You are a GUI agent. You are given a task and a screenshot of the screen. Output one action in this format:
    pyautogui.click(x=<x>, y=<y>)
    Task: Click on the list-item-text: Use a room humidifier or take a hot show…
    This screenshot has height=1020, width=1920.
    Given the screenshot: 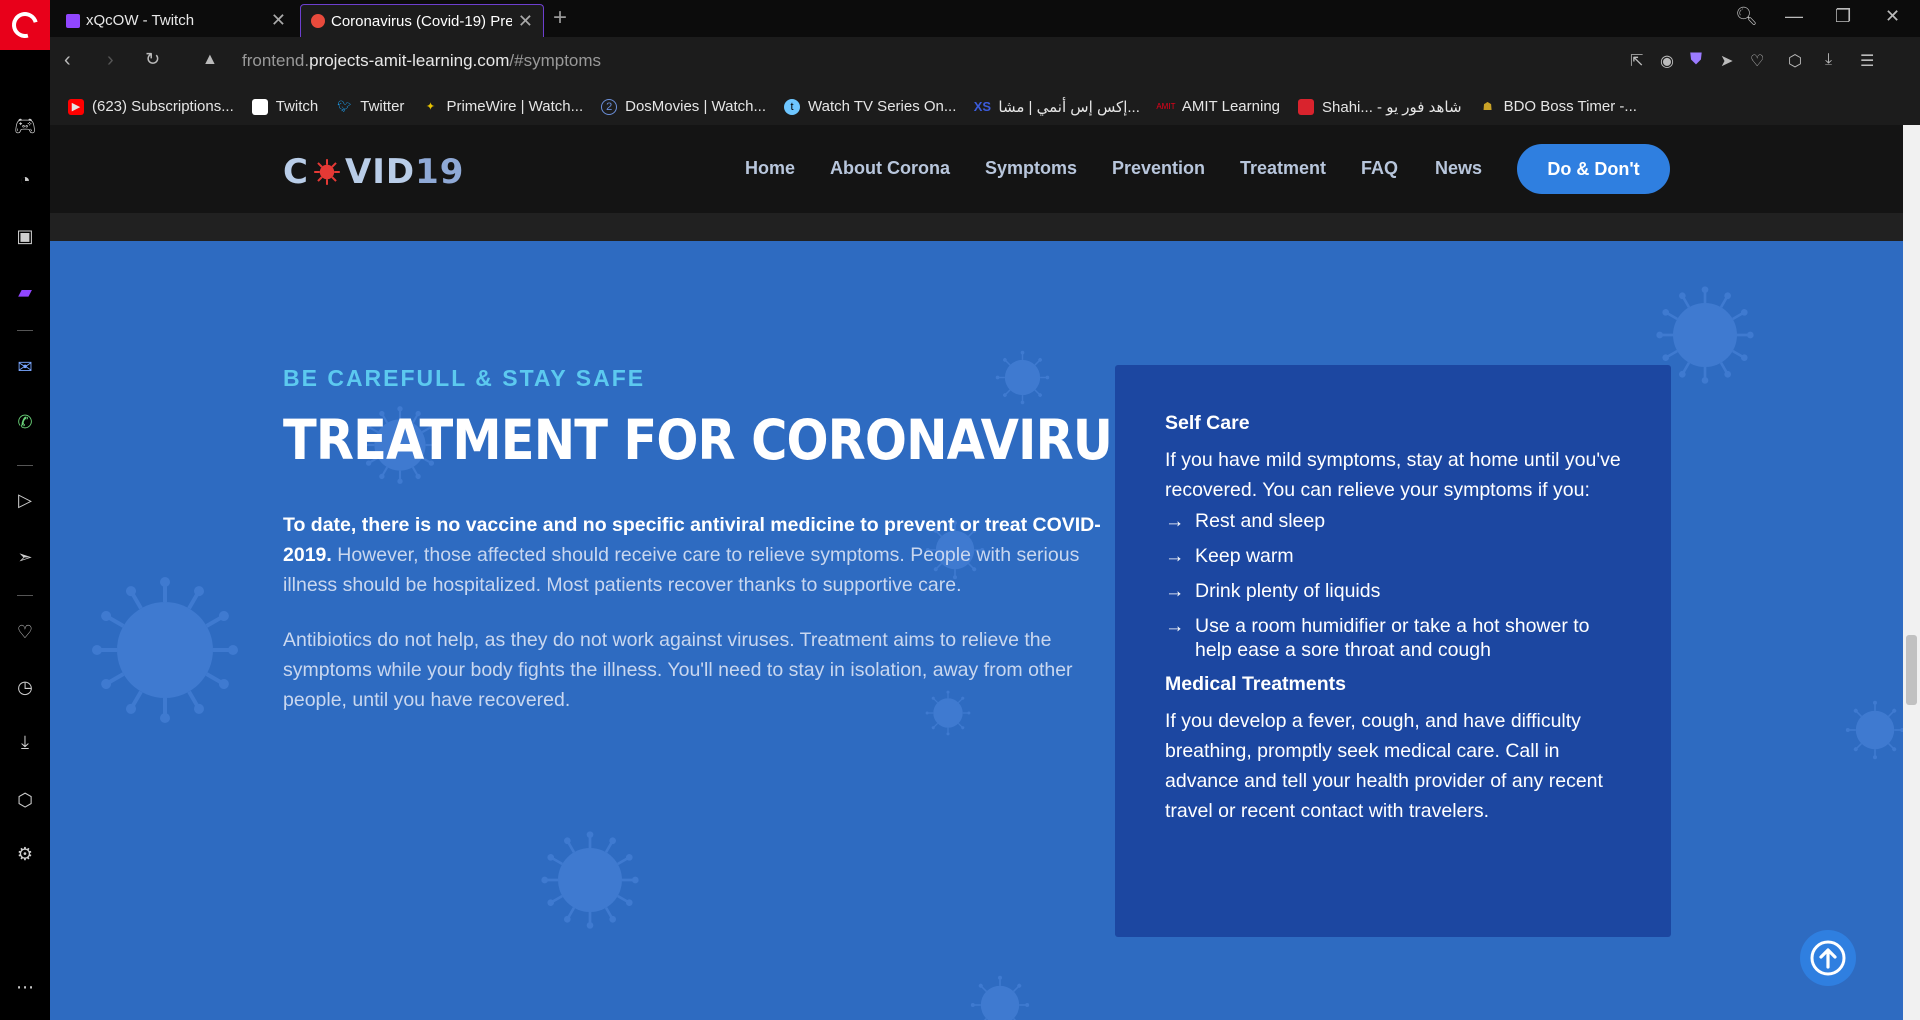 What is the action you would take?
    pyautogui.click(x=1392, y=638)
    